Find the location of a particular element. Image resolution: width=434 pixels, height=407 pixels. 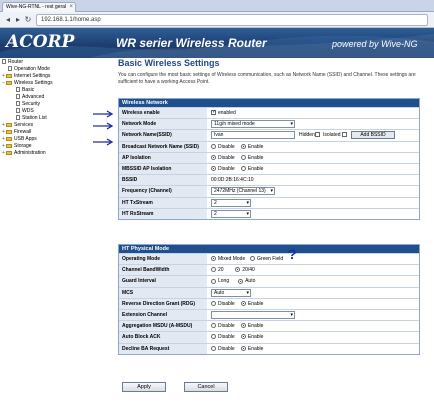

bandwidth-20-radio is located at coordinates (213, 270).